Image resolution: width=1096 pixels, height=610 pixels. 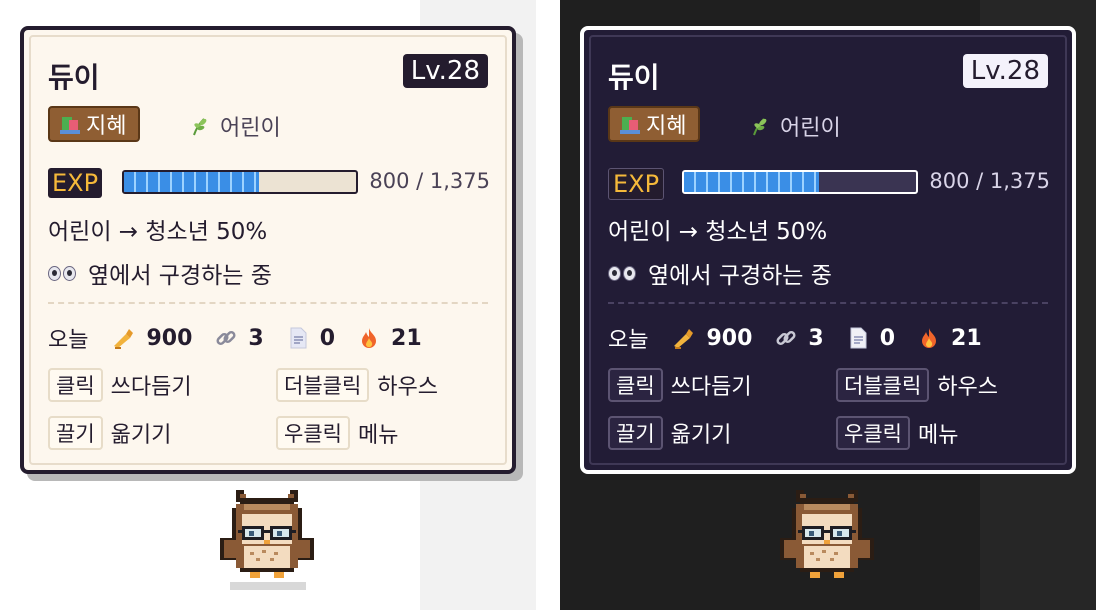 I want to click on exp-value: 800 / 1,375, so click(x=989, y=181).